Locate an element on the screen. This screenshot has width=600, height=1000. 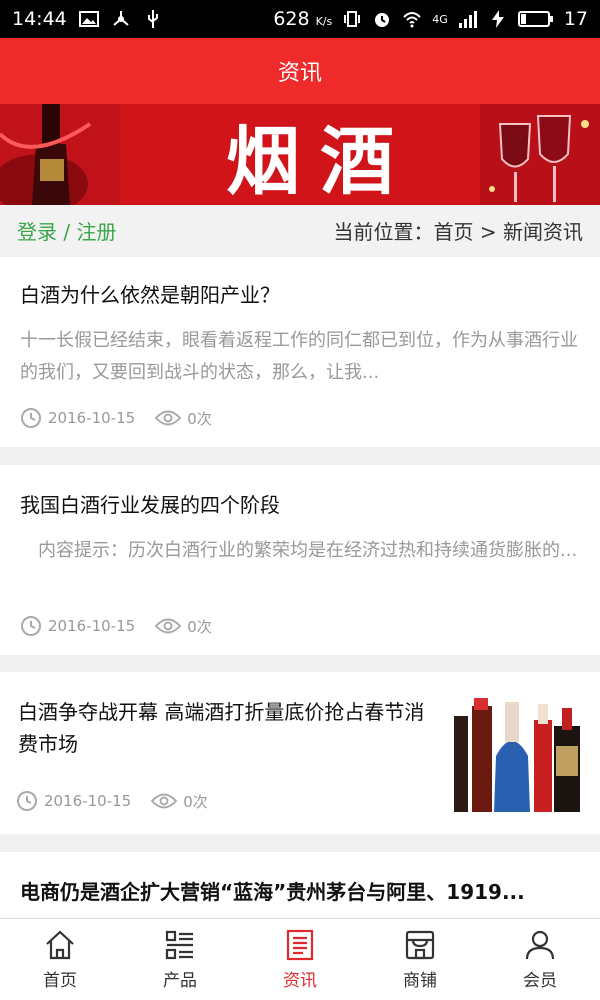
article-title: 白酒为什么依然是朝阳产业？ is located at coordinates (150, 295).